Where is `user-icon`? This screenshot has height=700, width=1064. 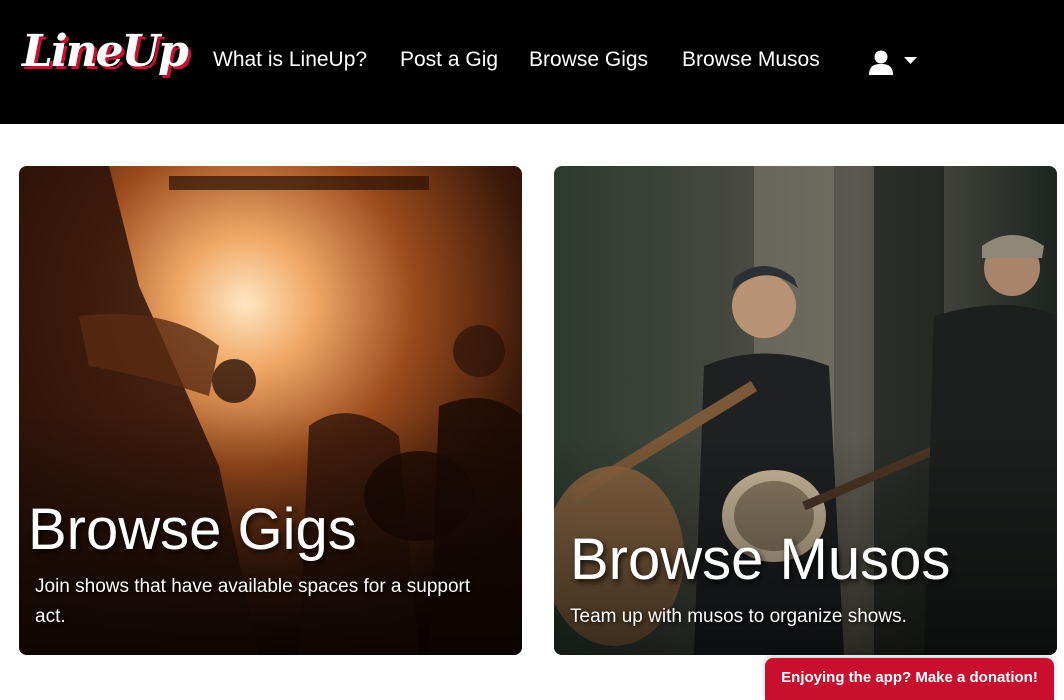
user-icon is located at coordinates (881, 62).